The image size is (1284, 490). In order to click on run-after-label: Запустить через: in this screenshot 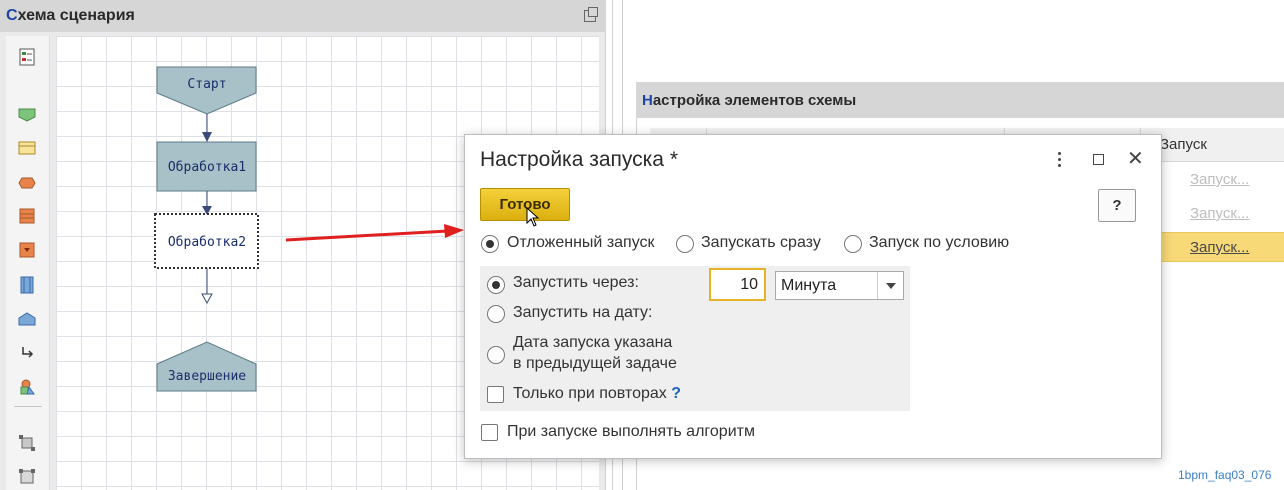, I will do `click(576, 283)`.